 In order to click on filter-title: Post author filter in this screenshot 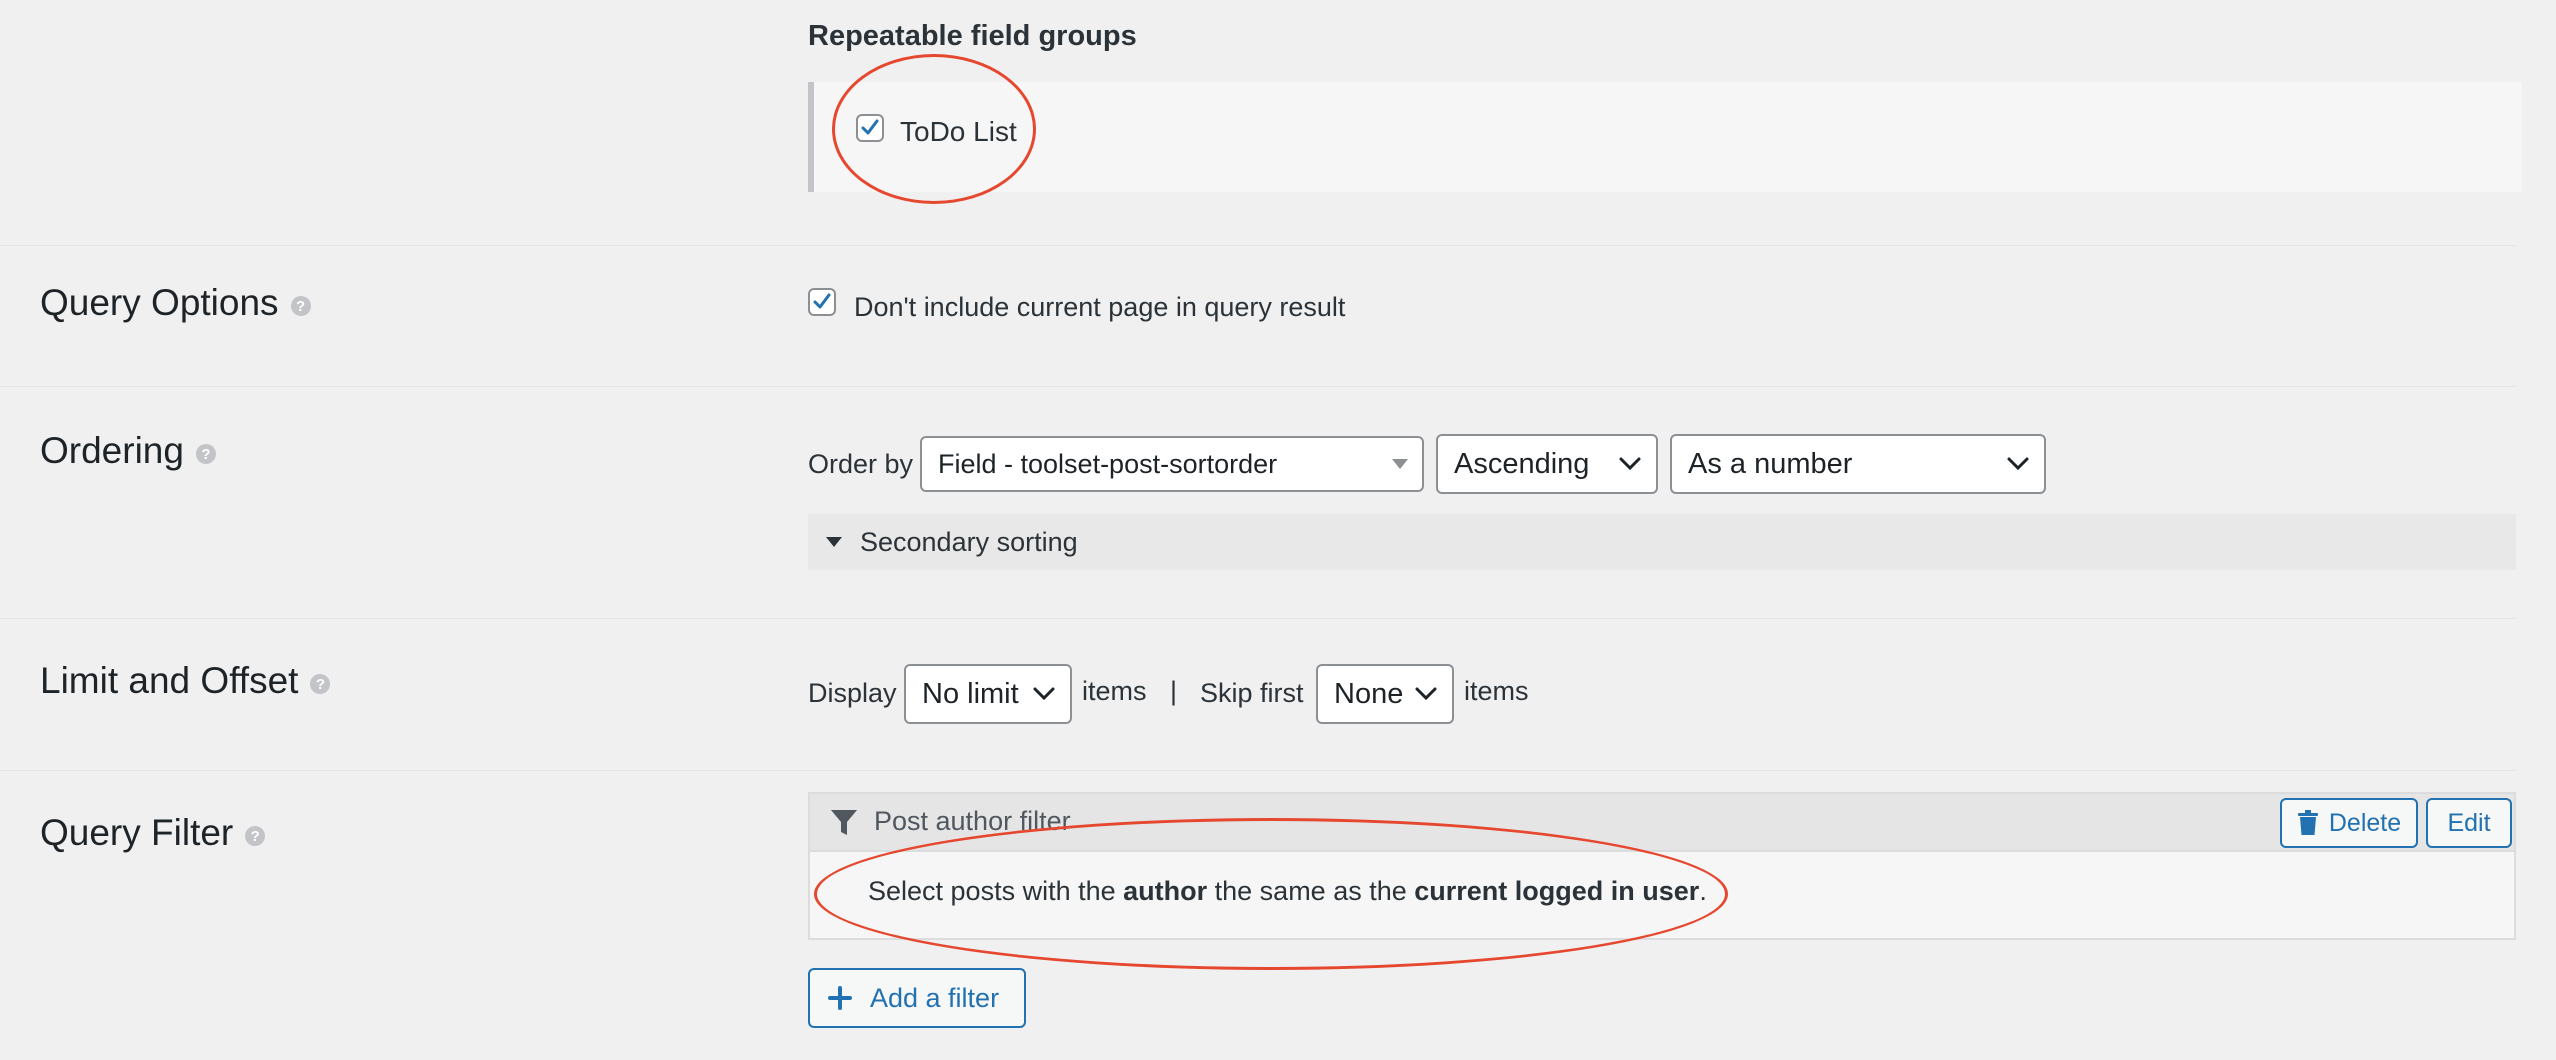, I will do `click(972, 821)`.